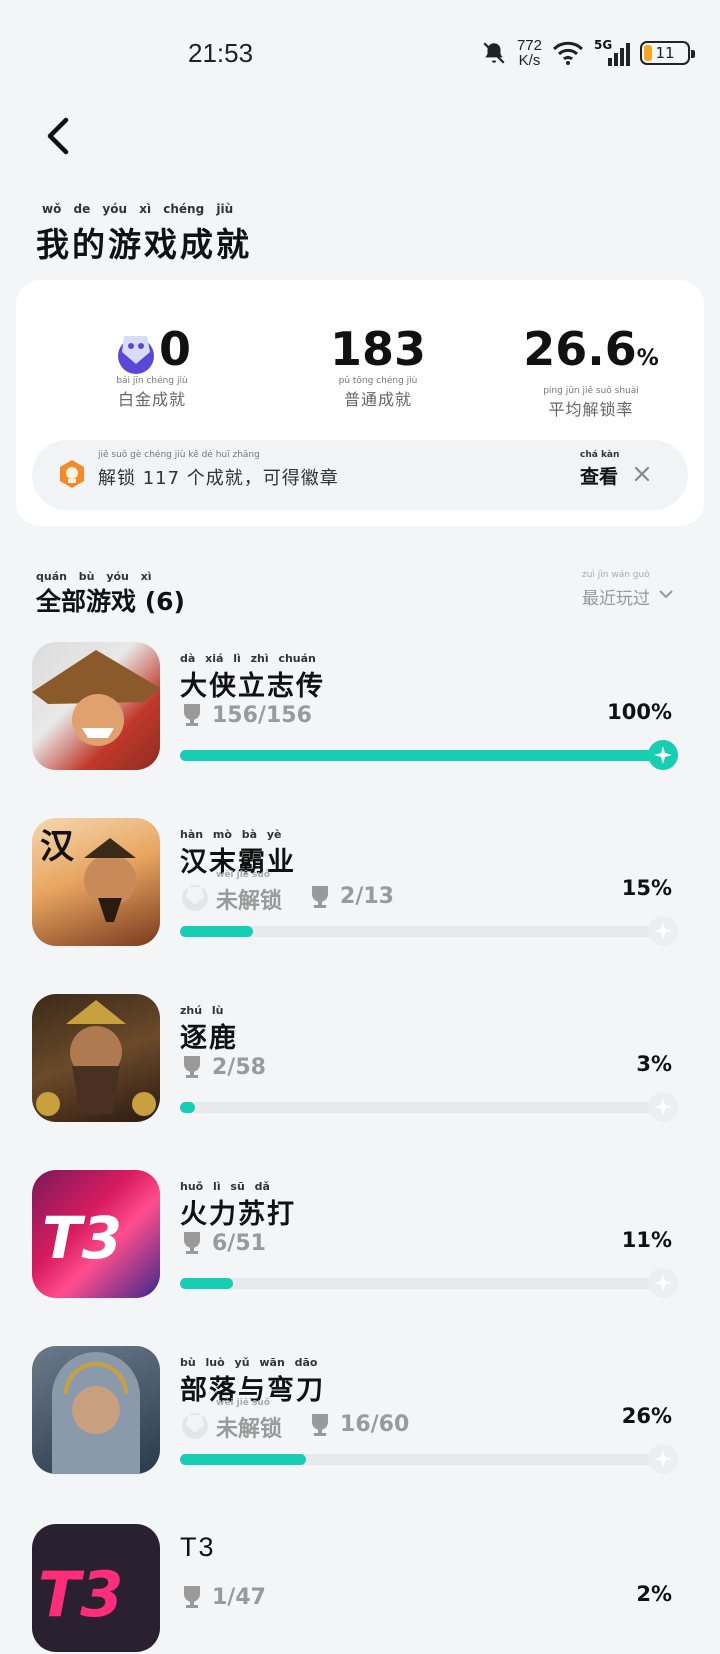 The width and height of the screenshot is (720, 1654). Describe the element at coordinates (529, 53) in the screenshot. I see `network-speed: 772 K/s` at that location.